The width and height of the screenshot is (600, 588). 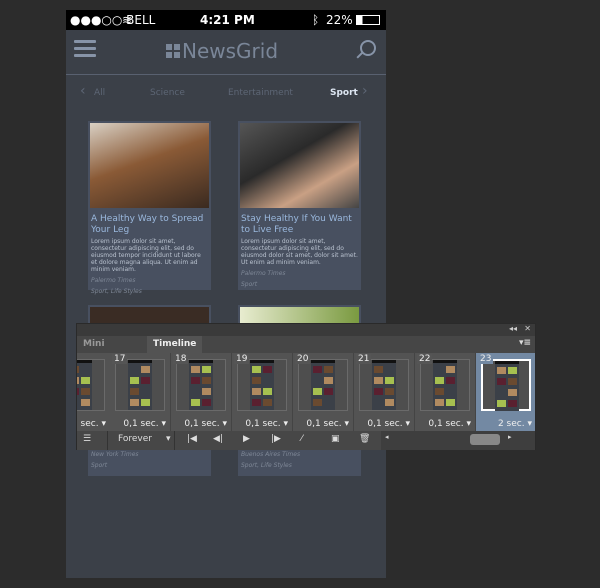 I want to click on tab-entertainment: Entertainment, so click(x=260, y=93).